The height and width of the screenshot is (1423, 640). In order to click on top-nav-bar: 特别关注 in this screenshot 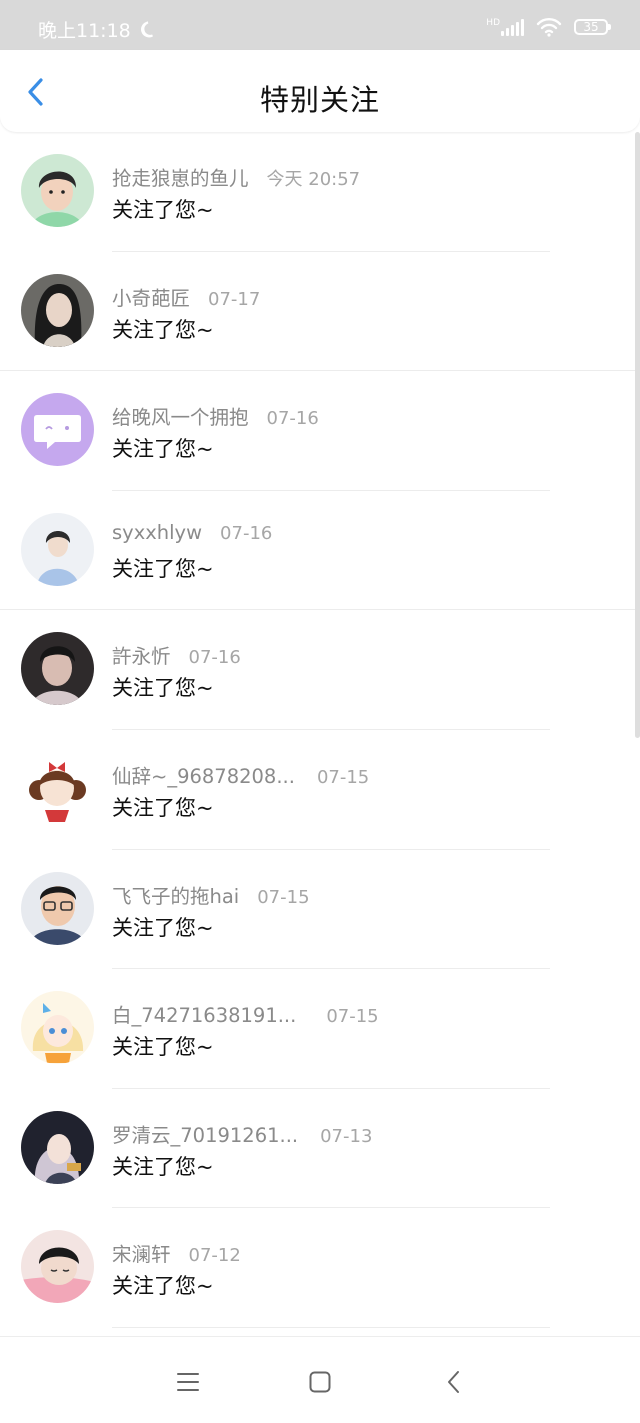, I will do `click(320, 91)`.